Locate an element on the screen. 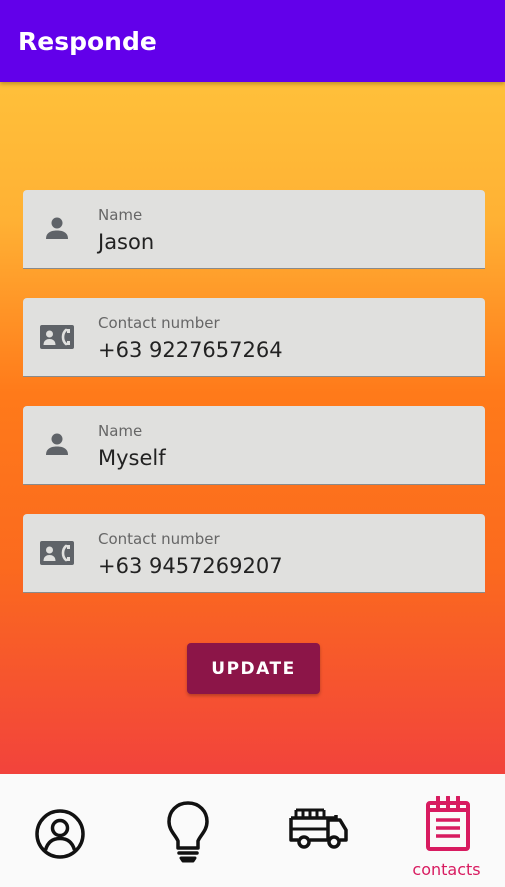  lightbulb-icon is located at coordinates (188, 832).